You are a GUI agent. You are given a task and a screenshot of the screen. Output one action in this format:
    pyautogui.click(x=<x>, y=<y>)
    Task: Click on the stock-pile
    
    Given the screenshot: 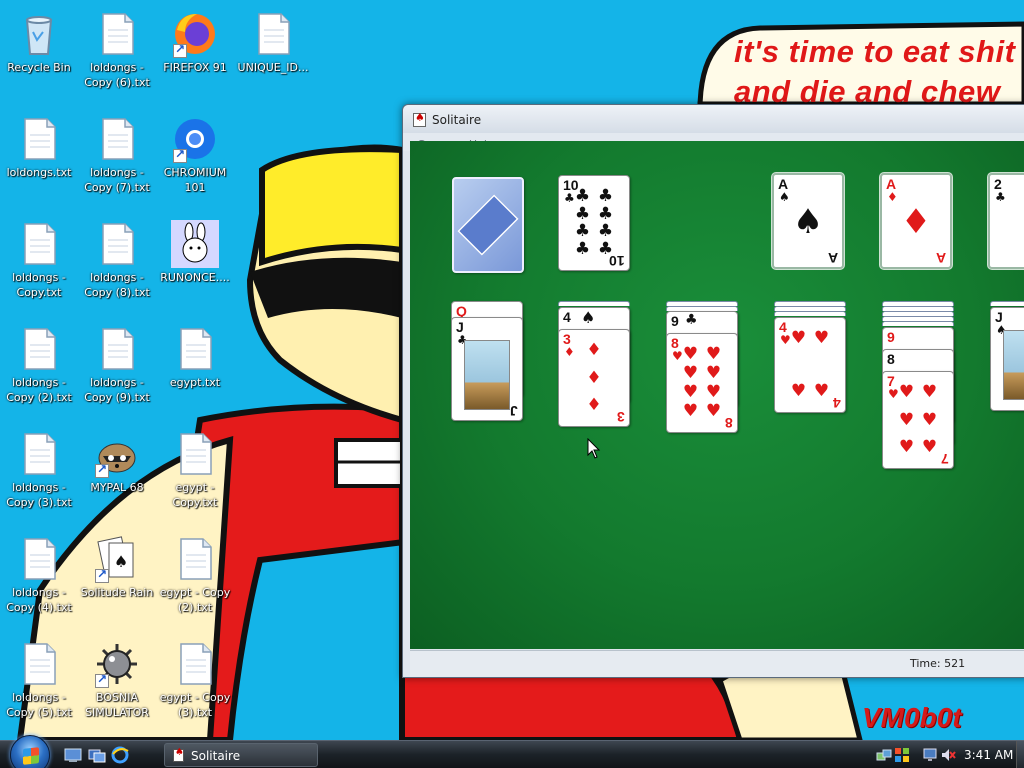 What is the action you would take?
    pyautogui.click(x=488, y=225)
    